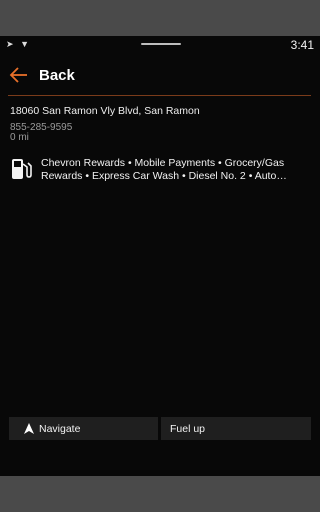  Describe the element at coordinates (160, 18) in the screenshot. I see `top-frame` at that location.